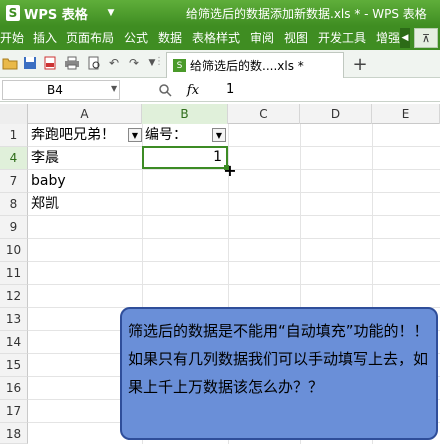 The height and width of the screenshot is (446, 440). What do you see at coordinates (14, 114) in the screenshot?
I see `select-all-corner` at bounding box center [14, 114].